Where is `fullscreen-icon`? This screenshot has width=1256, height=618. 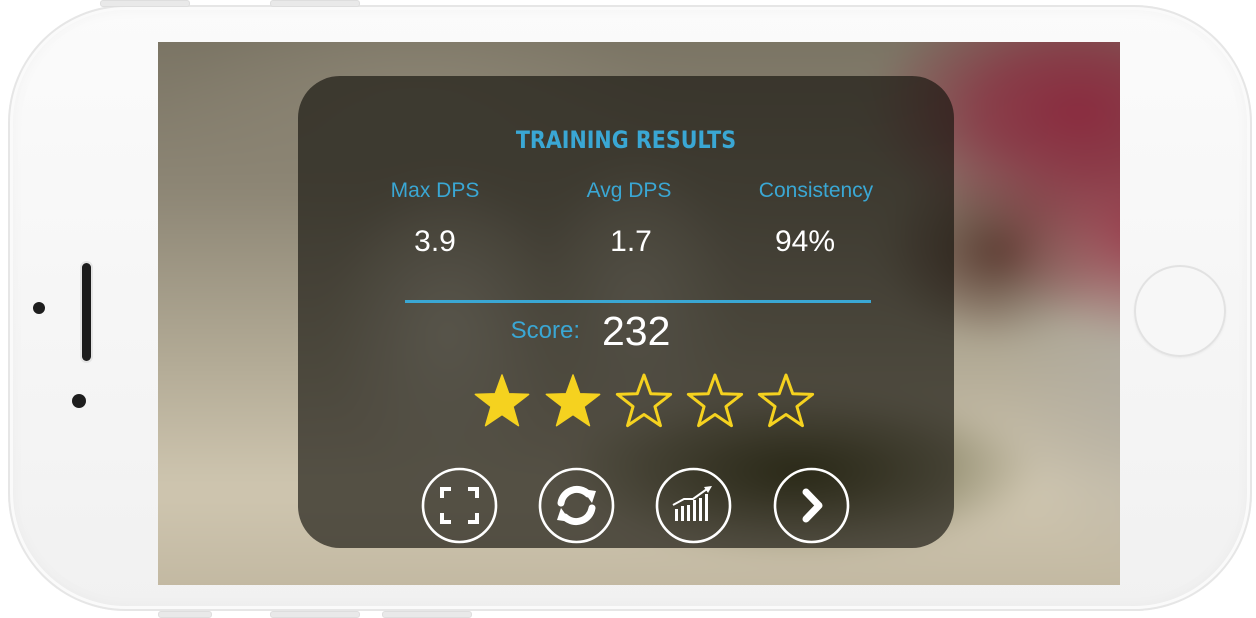
fullscreen-icon is located at coordinates (459, 505).